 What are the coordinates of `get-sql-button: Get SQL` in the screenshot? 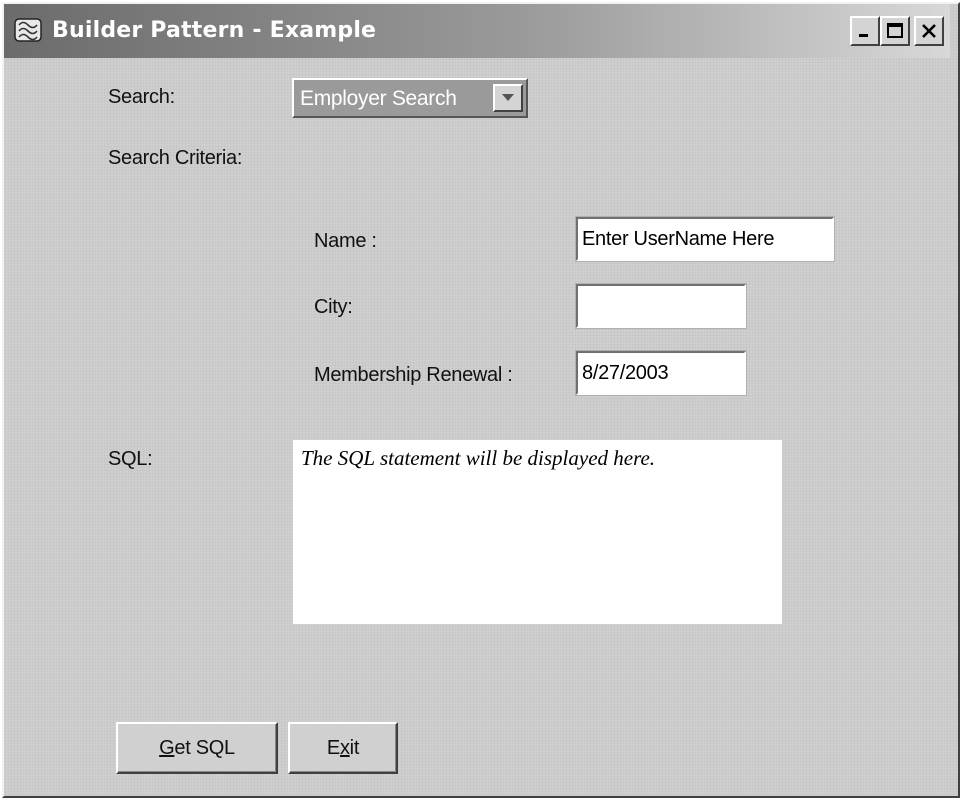 It's located at (197, 748).